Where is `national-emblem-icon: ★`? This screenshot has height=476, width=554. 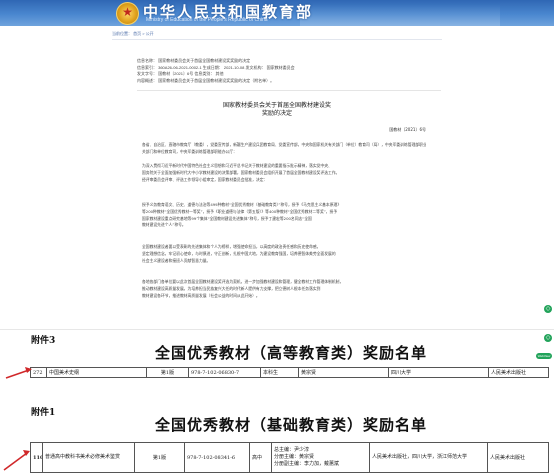
national-emblem-icon: ★ is located at coordinates (127, 13).